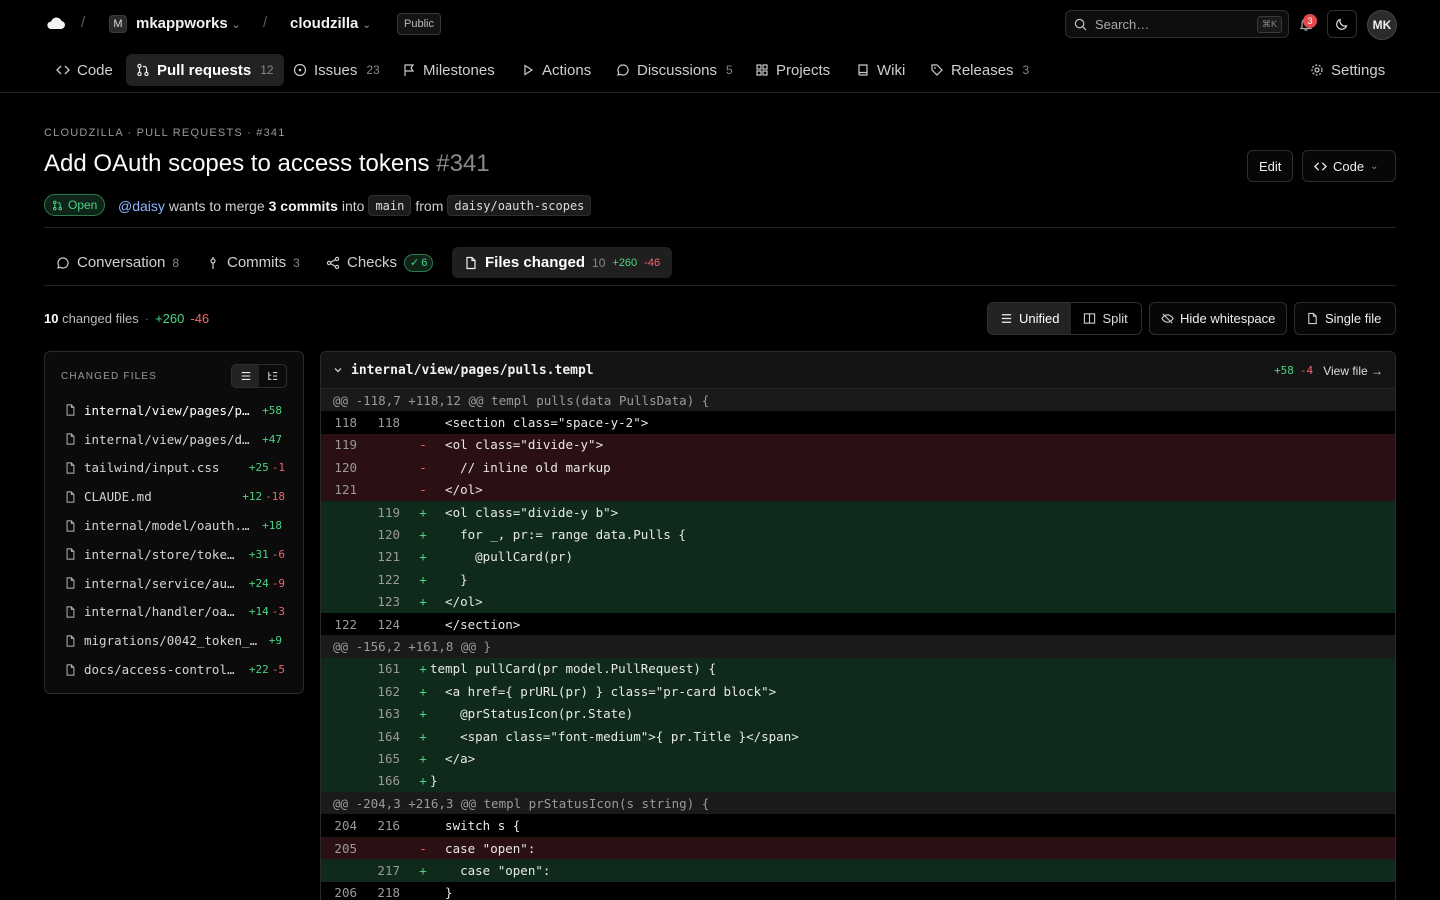  Describe the element at coordinates (424, 262) in the screenshot. I see `checks-count: 6` at that location.